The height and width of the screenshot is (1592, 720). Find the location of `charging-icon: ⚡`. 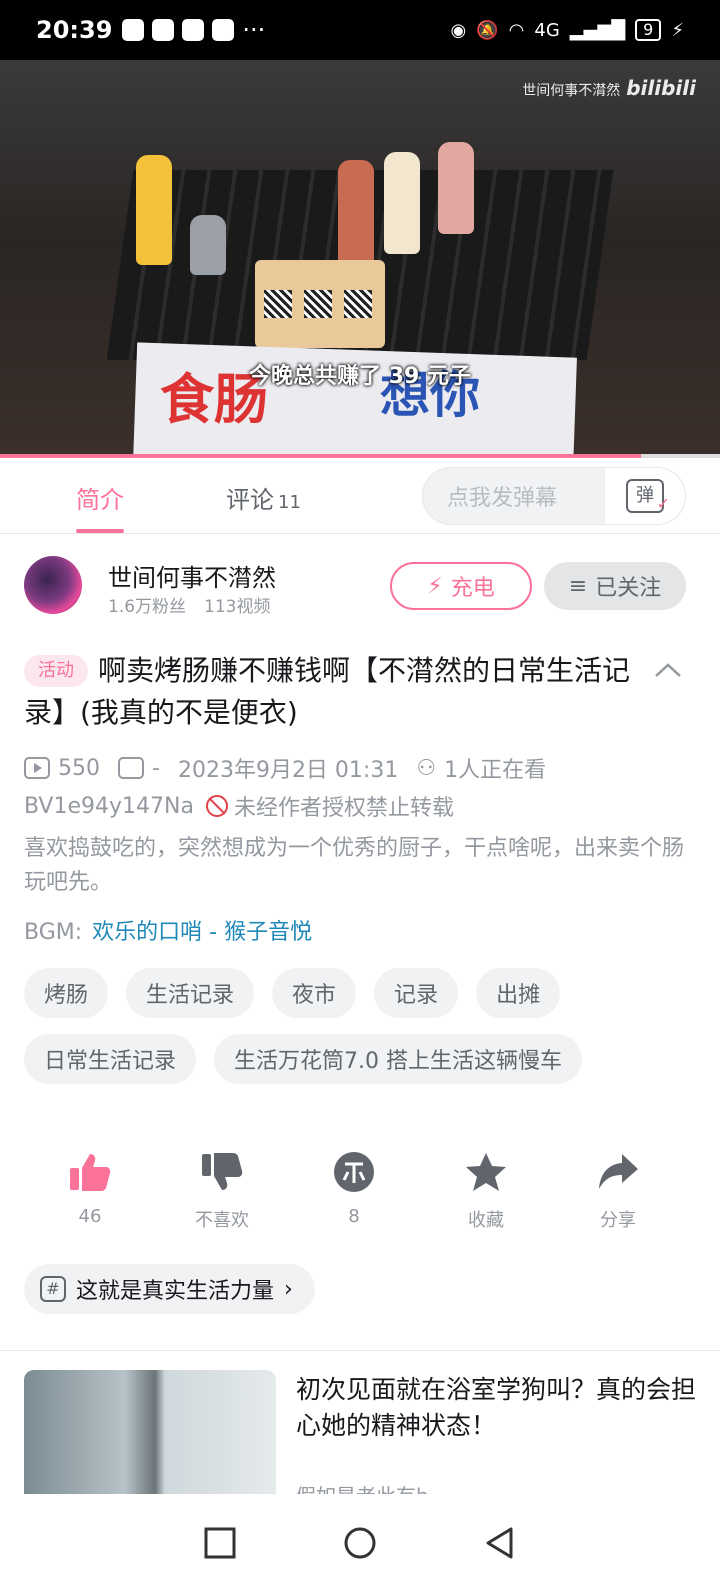

charging-icon: ⚡ is located at coordinates (677, 30).